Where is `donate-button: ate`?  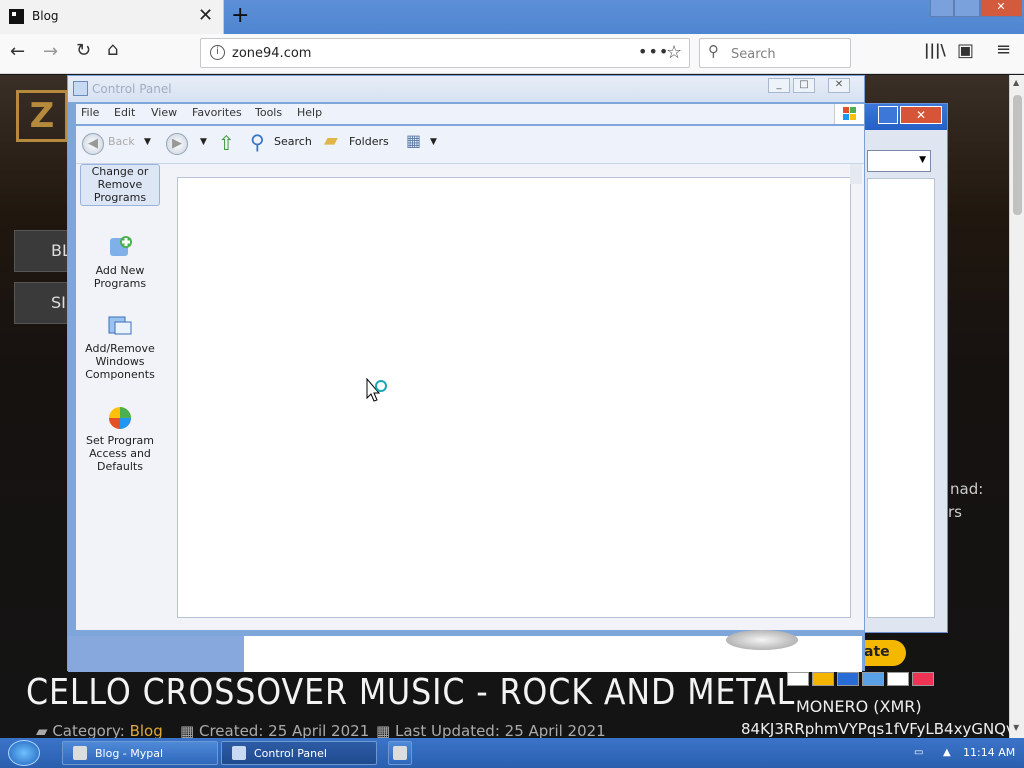
donate-button: ate is located at coordinates (884, 653).